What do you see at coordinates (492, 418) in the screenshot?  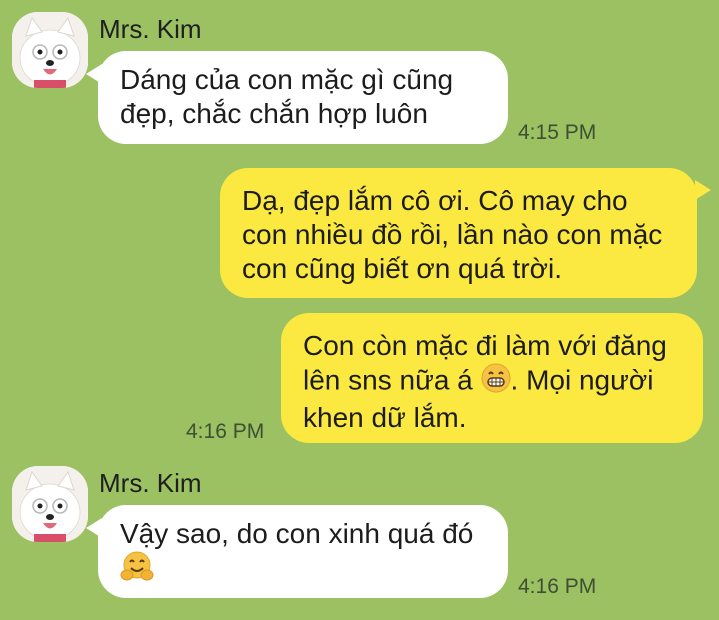 I see `message-text-line: khen dữ lắm.` at bounding box center [492, 418].